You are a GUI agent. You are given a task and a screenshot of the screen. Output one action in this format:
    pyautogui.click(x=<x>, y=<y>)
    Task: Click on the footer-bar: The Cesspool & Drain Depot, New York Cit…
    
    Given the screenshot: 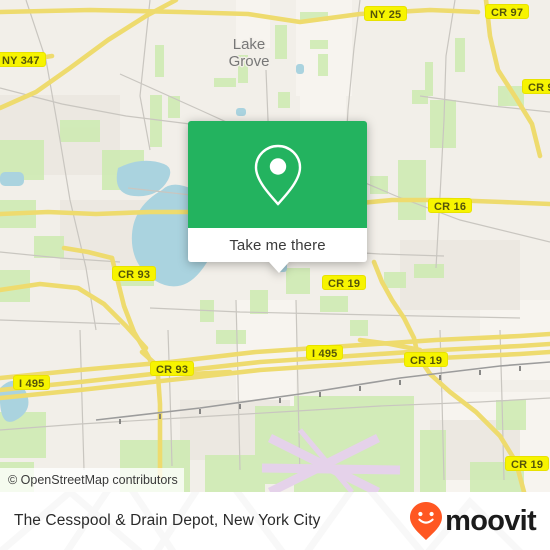 What is the action you would take?
    pyautogui.click(x=275, y=521)
    